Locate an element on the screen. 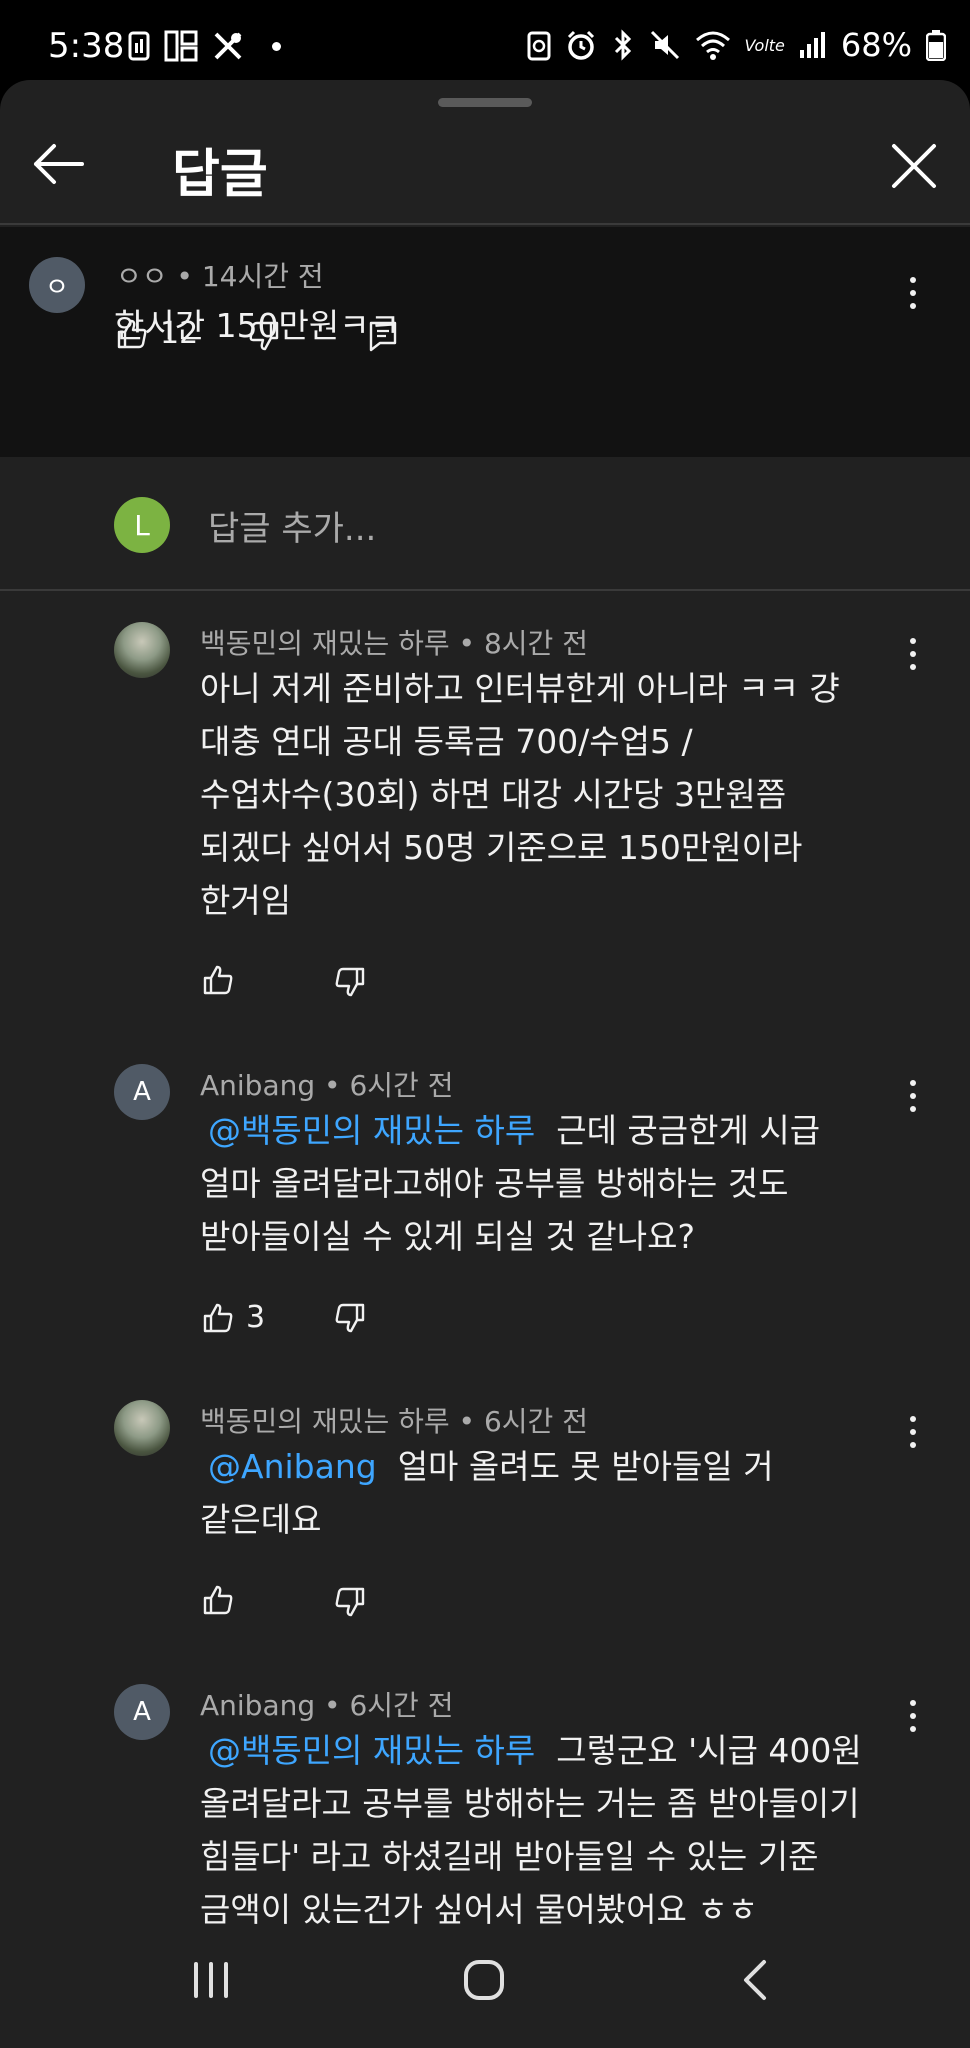  grid-icon is located at coordinates (181, 46).